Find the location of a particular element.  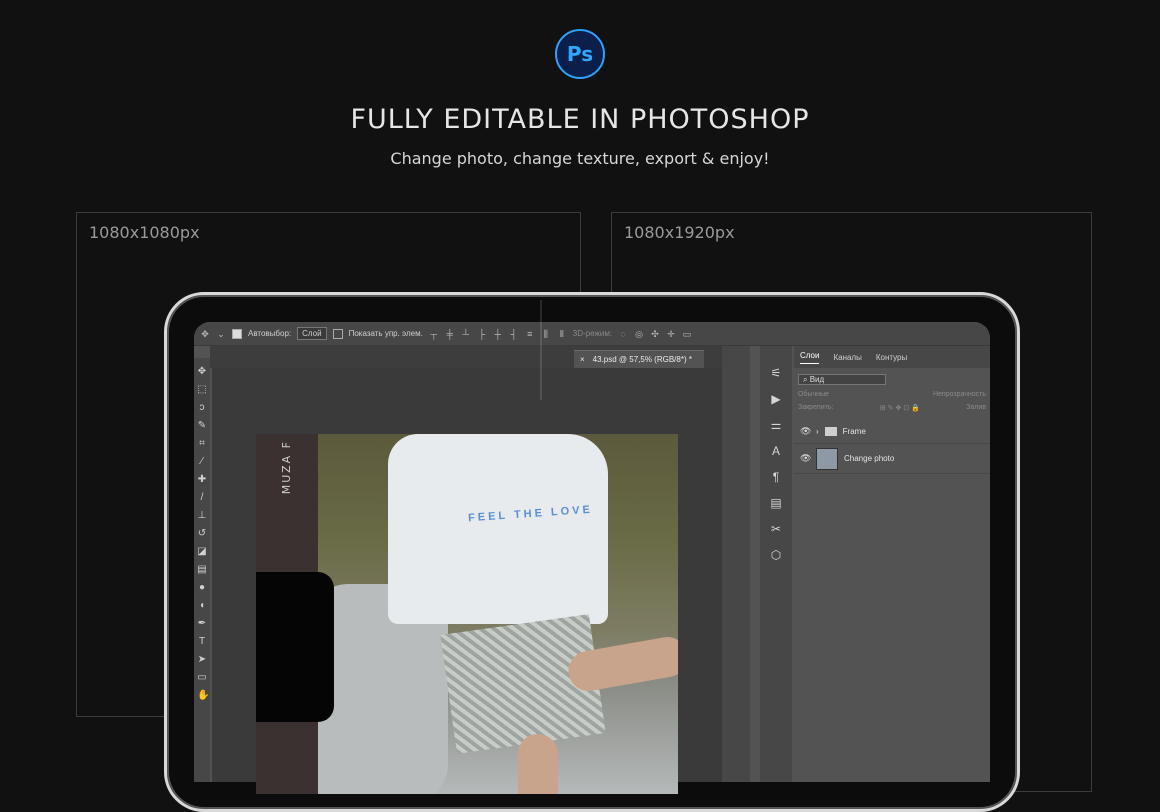

show-controls-checkbox is located at coordinates (337, 333).